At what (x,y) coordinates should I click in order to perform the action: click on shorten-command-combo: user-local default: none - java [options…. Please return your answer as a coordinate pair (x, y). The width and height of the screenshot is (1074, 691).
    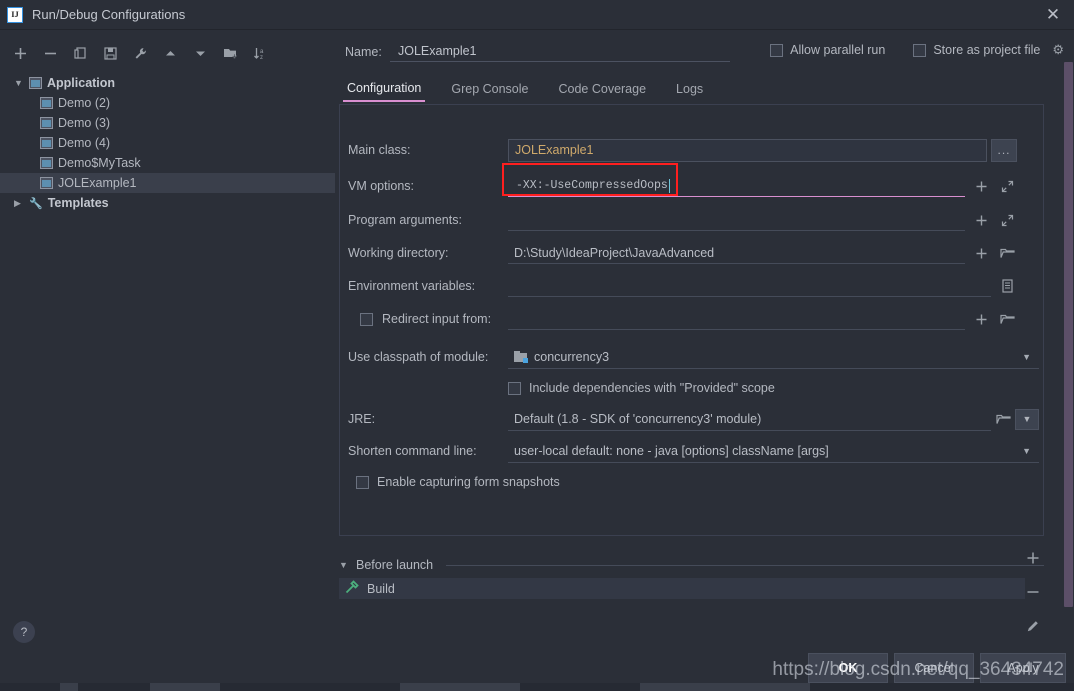
    Looking at the image, I should click on (773, 451).